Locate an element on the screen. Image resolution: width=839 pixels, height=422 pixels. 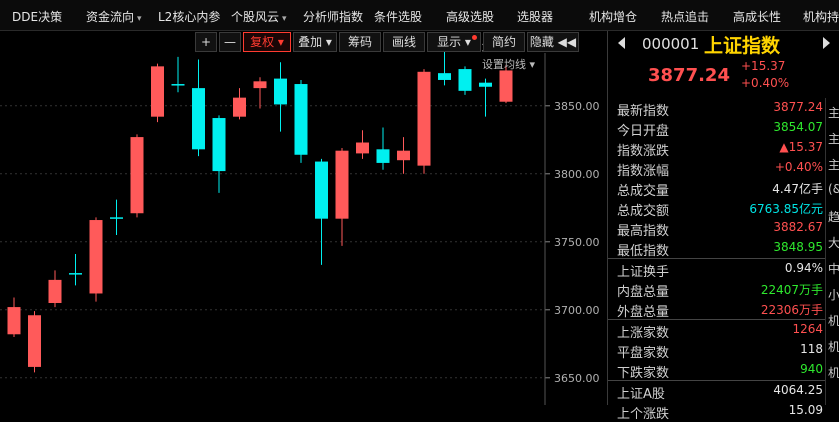
quote-row: 最低指数 3848.95 is located at coordinates (716, 248).